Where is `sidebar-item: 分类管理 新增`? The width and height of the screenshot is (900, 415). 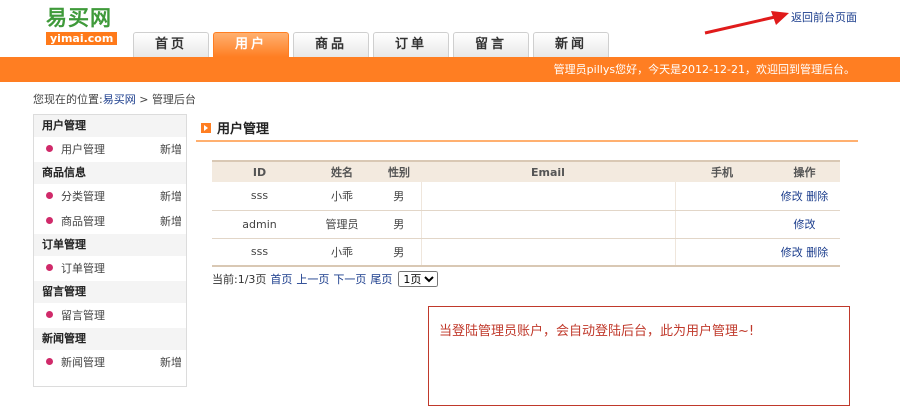
sidebar-item: 分类管理 新增 is located at coordinates (110, 196).